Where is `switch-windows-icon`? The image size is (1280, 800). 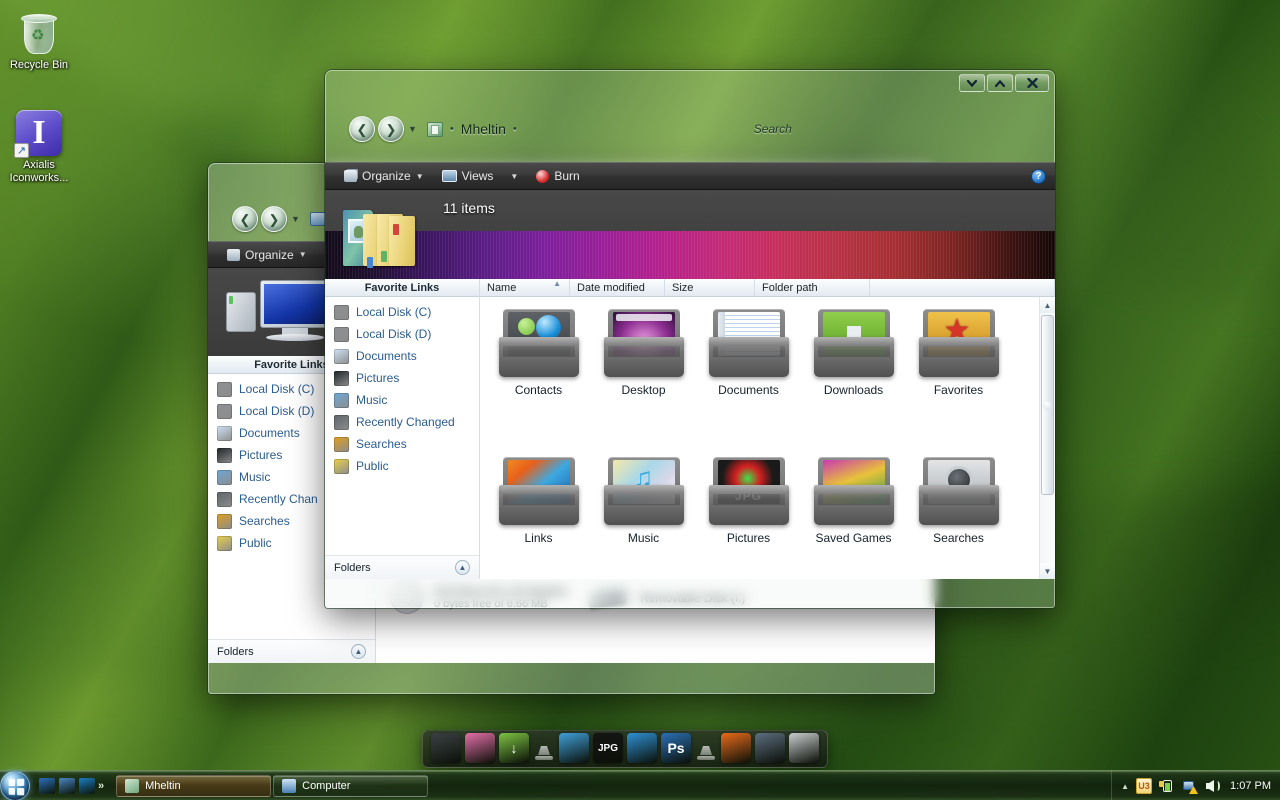
switch-windows-icon is located at coordinates (67, 785).